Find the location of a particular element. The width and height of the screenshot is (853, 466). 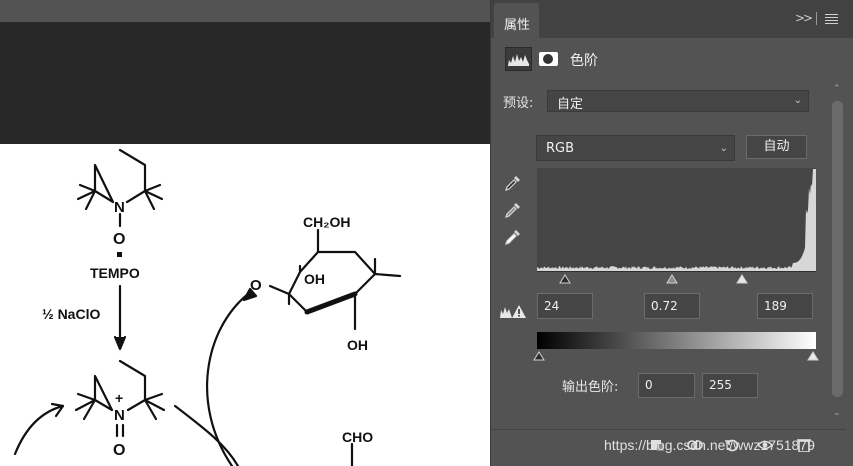

histogram-baseline is located at coordinates (676, 271).